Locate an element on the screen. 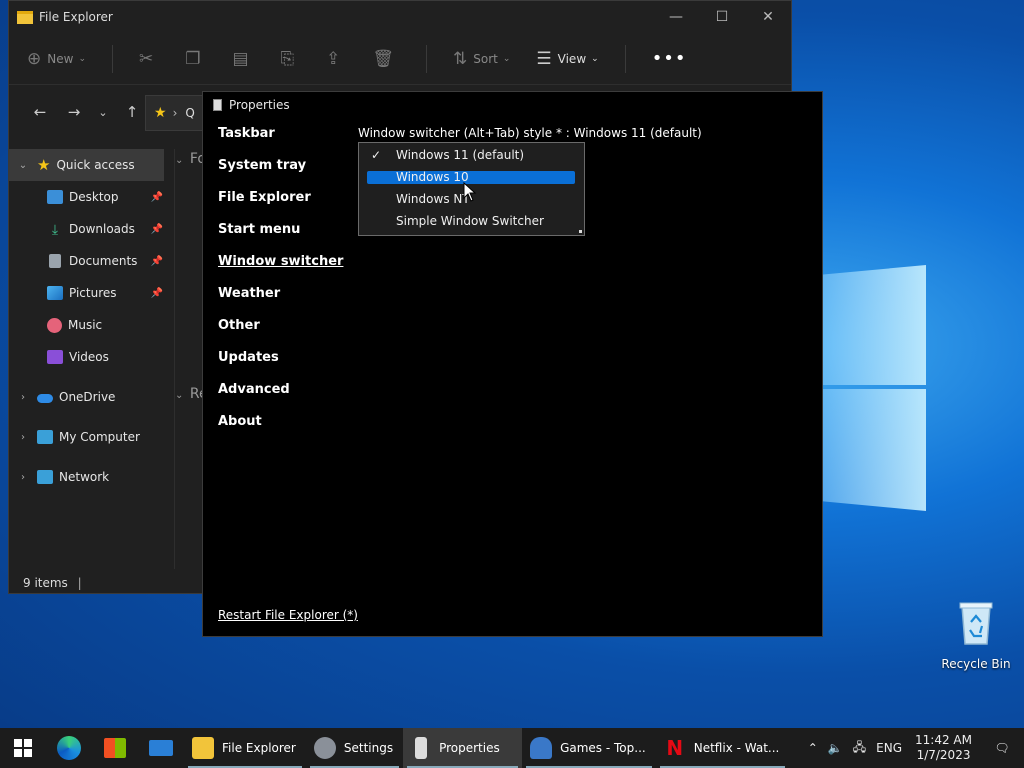 The width and height of the screenshot is (1024, 768). windows-start-icon is located at coordinates (23, 748).